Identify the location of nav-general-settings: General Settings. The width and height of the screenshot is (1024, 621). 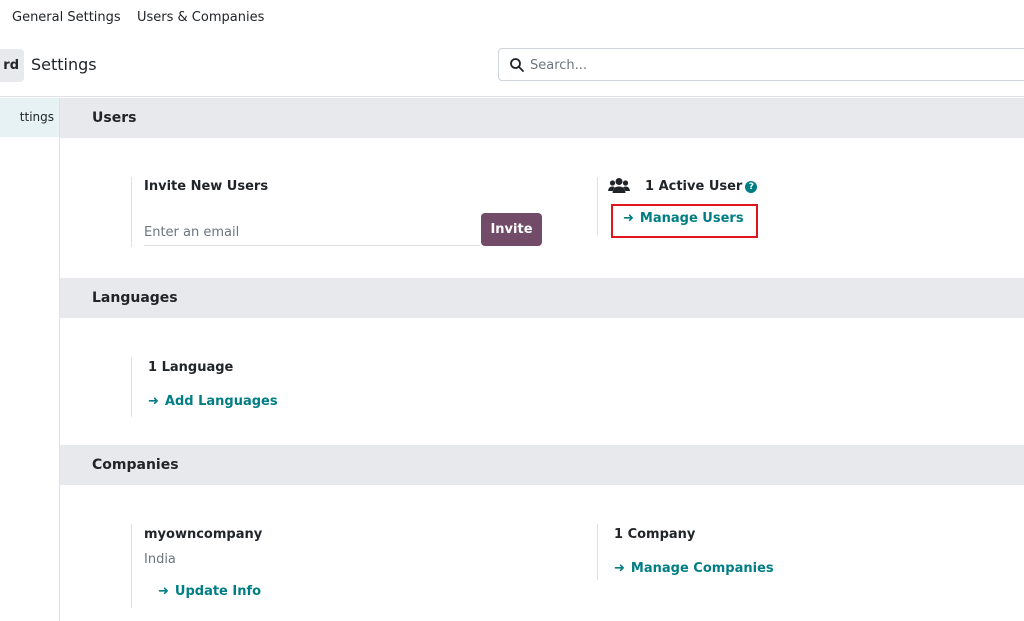
(66, 17).